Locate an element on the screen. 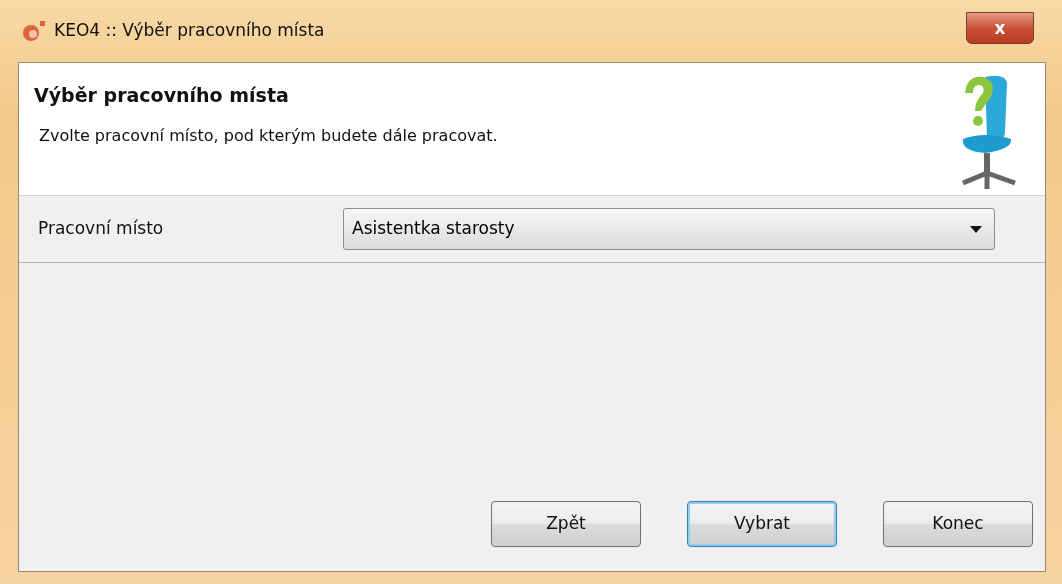 Image resolution: width=1062 pixels, height=584 pixels. app-logo-icon is located at coordinates (34, 31).